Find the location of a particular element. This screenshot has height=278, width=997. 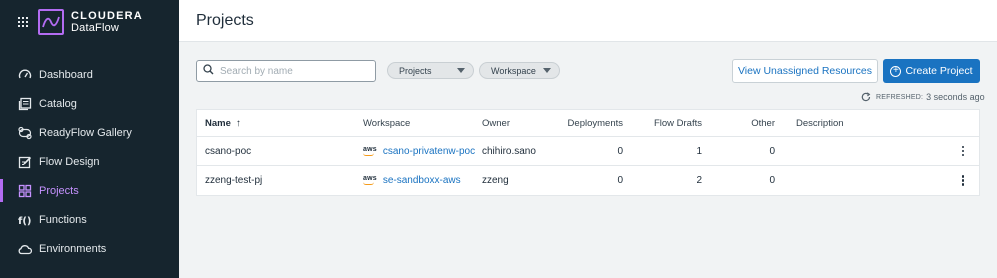

cloud-icon is located at coordinates (25, 249).